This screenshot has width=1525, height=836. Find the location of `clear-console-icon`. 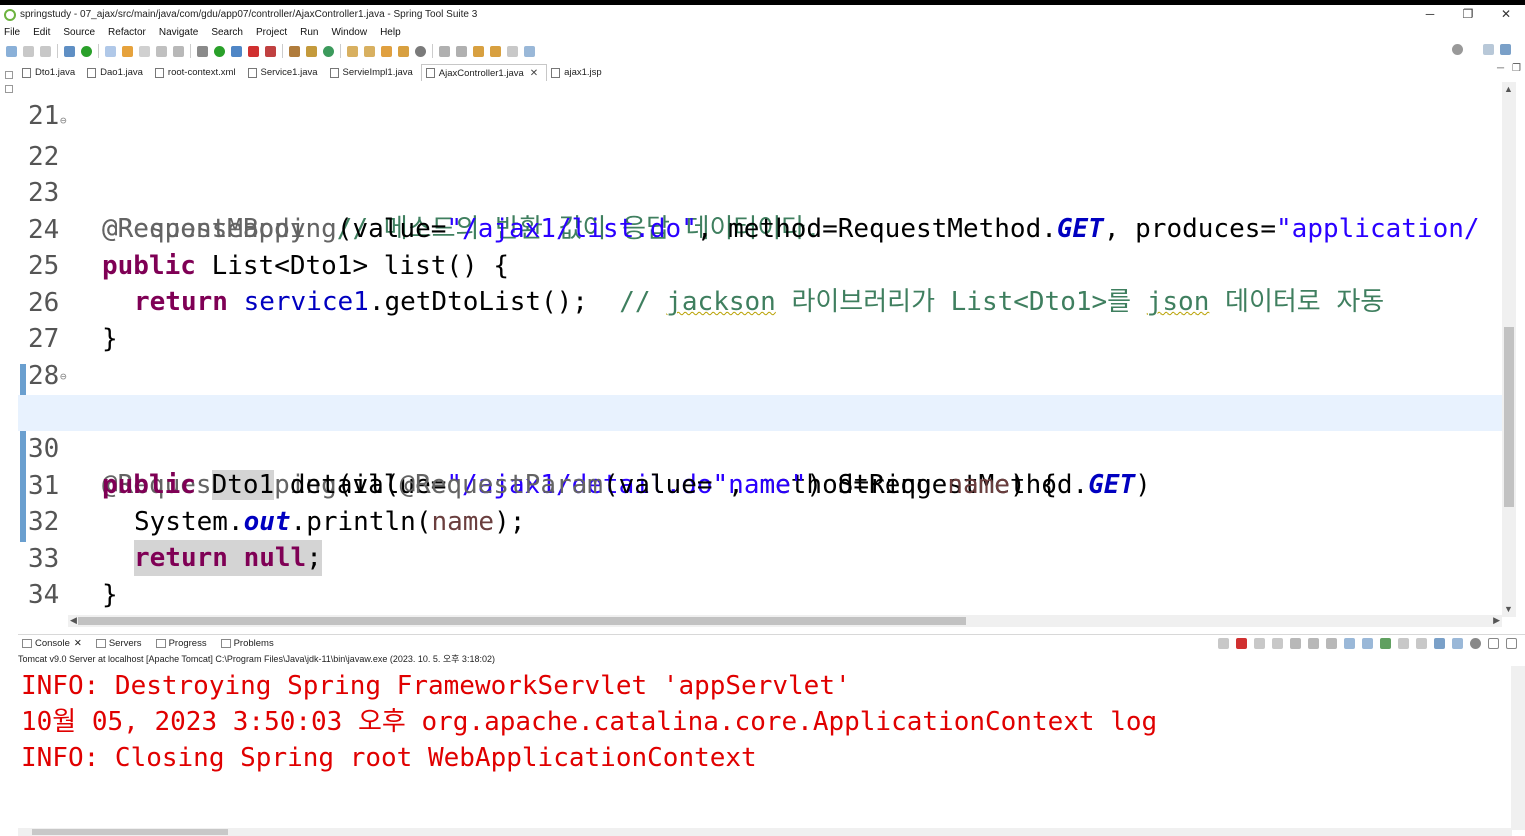

clear-console-icon is located at coordinates (1295, 643).